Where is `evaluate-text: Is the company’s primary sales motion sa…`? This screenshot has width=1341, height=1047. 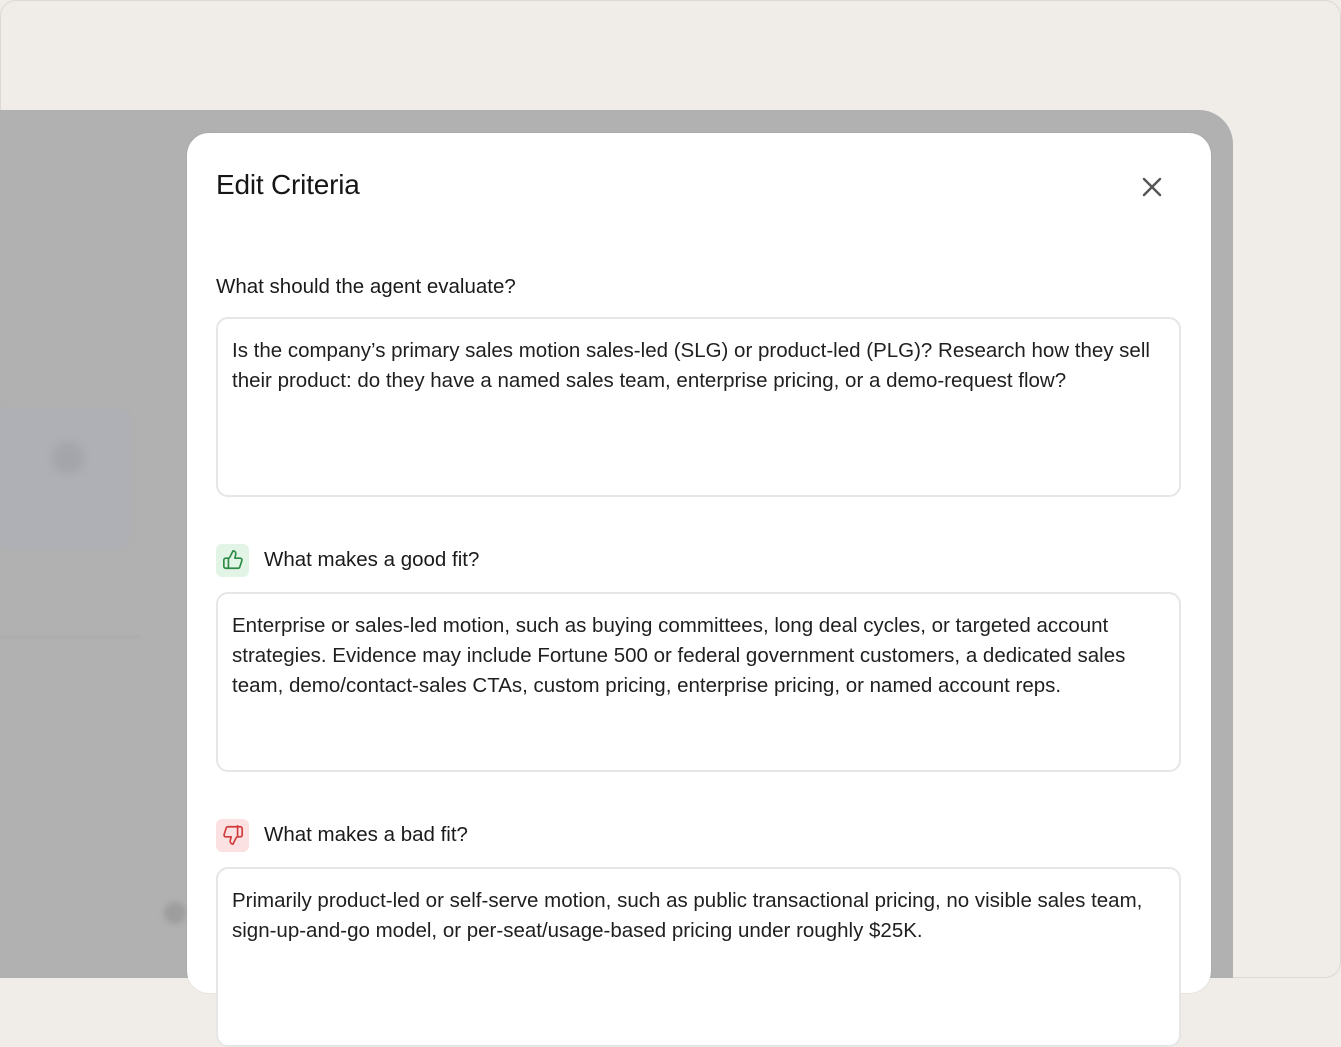 evaluate-text: Is the company’s primary sales motion sa… is located at coordinates (691, 365).